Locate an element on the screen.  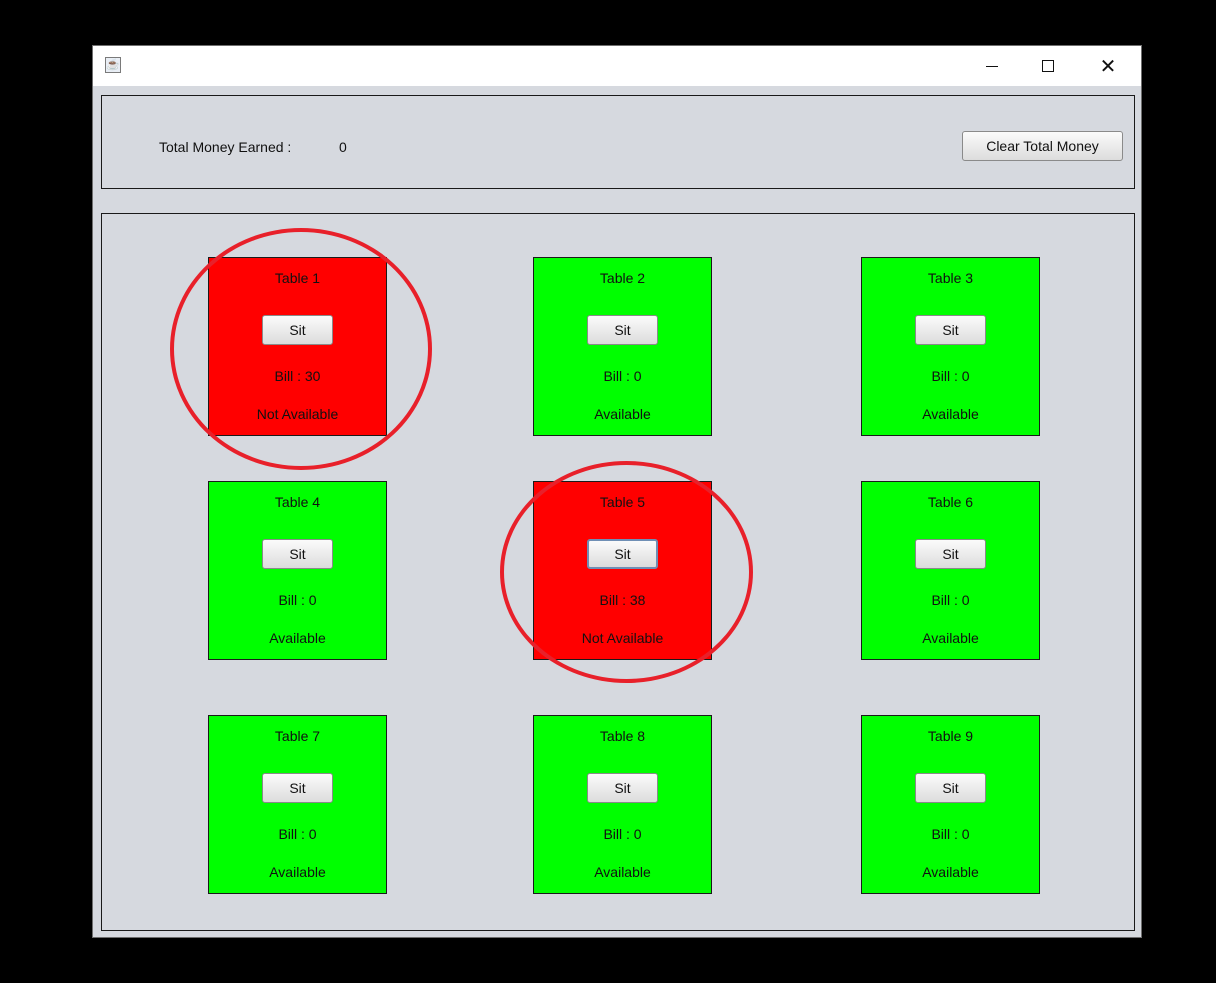
table-card: Table 4 Sit Bill : 0 Available is located at coordinates (297, 570).